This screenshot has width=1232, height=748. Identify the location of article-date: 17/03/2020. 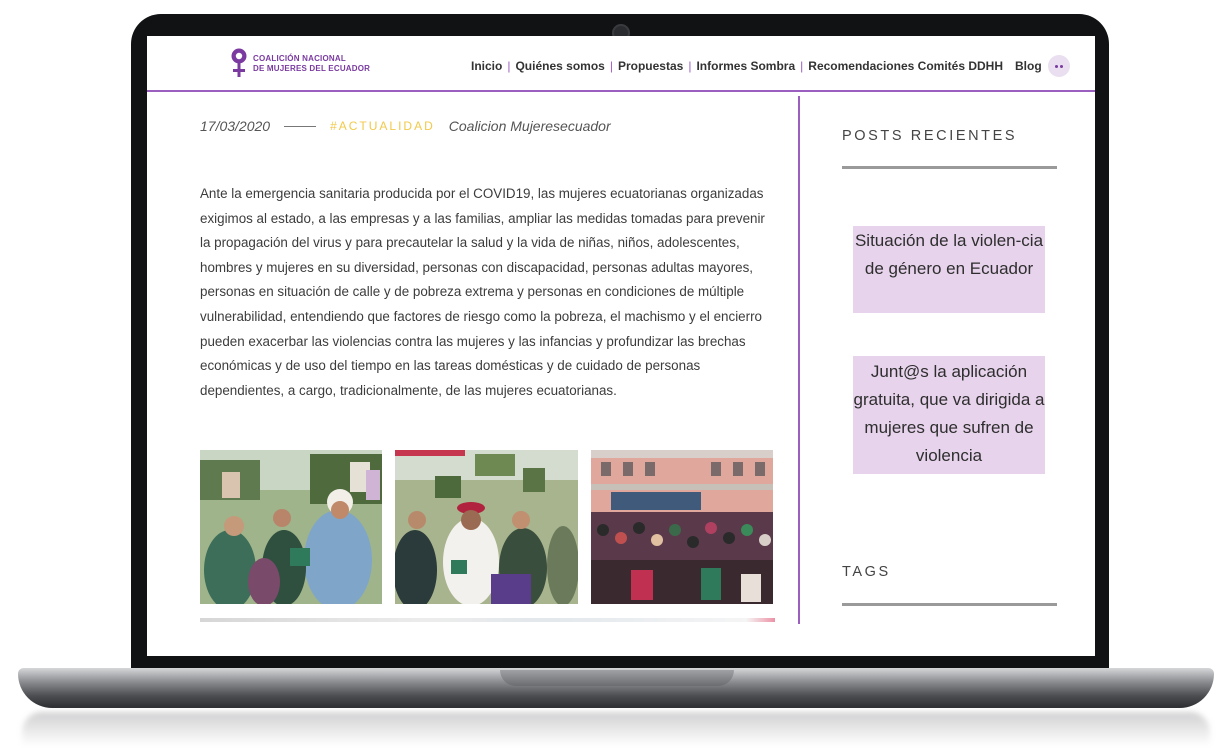
(235, 126).